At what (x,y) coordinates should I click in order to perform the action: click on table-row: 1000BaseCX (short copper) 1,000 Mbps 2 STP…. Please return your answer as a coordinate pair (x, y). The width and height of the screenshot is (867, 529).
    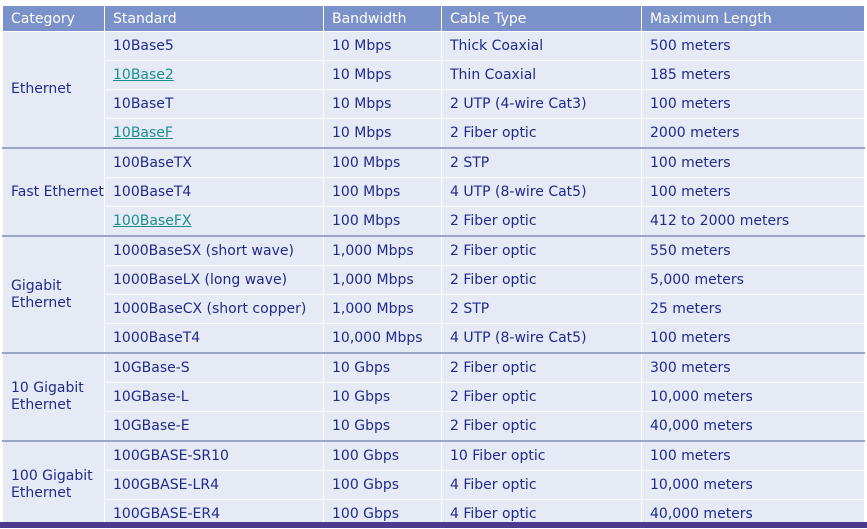
    Looking at the image, I should click on (434, 309).